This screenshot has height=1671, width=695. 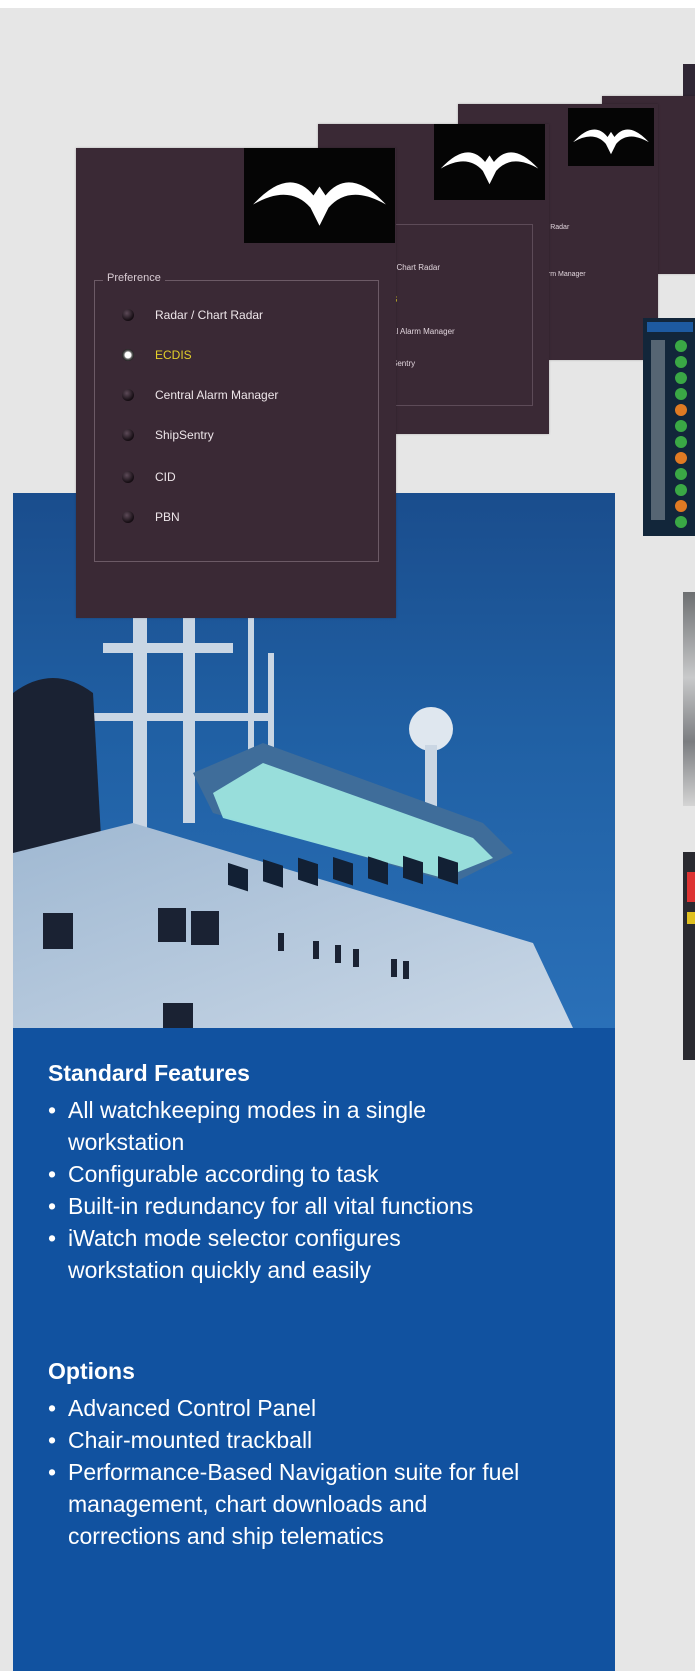 What do you see at coordinates (423, 331) in the screenshot?
I see `back-window-1-item: al Alarm Manager` at bounding box center [423, 331].